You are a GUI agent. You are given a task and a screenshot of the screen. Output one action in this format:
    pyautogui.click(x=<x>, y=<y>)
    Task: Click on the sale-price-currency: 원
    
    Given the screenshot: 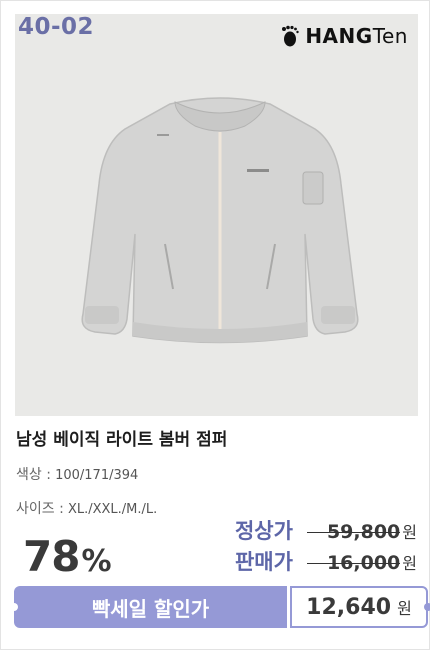 What is the action you would take?
    pyautogui.click(x=409, y=563)
    